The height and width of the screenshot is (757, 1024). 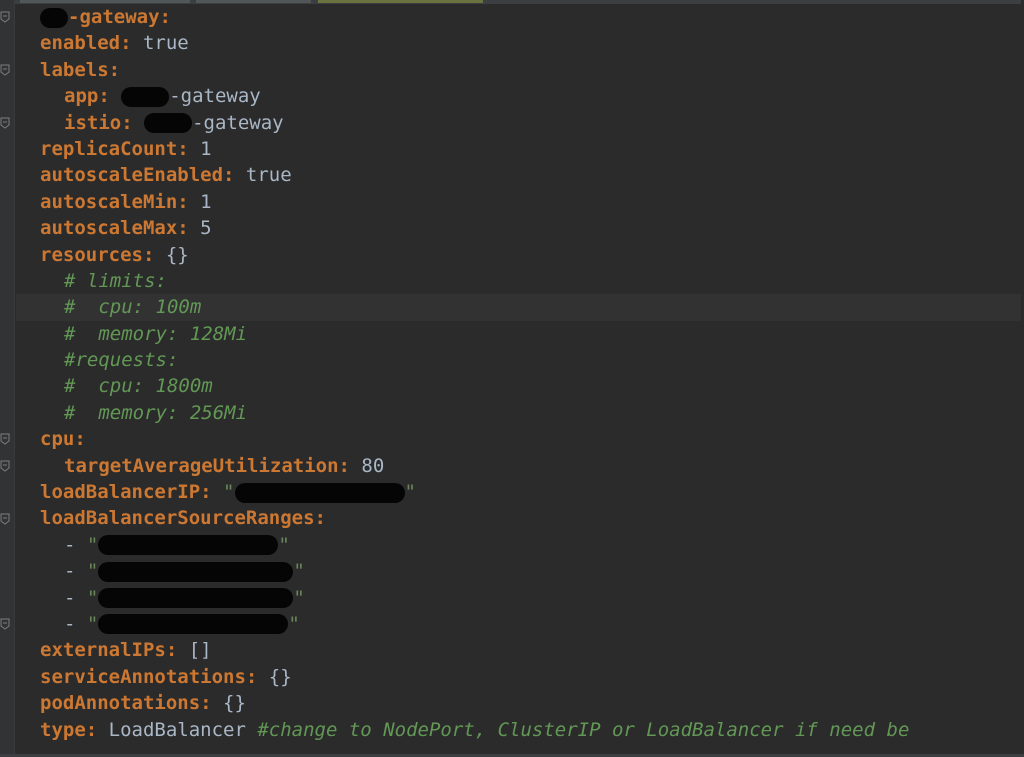 What do you see at coordinates (520, 703) in the screenshot?
I see `code-line: podAnnotations: {}` at bounding box center [520, 703].